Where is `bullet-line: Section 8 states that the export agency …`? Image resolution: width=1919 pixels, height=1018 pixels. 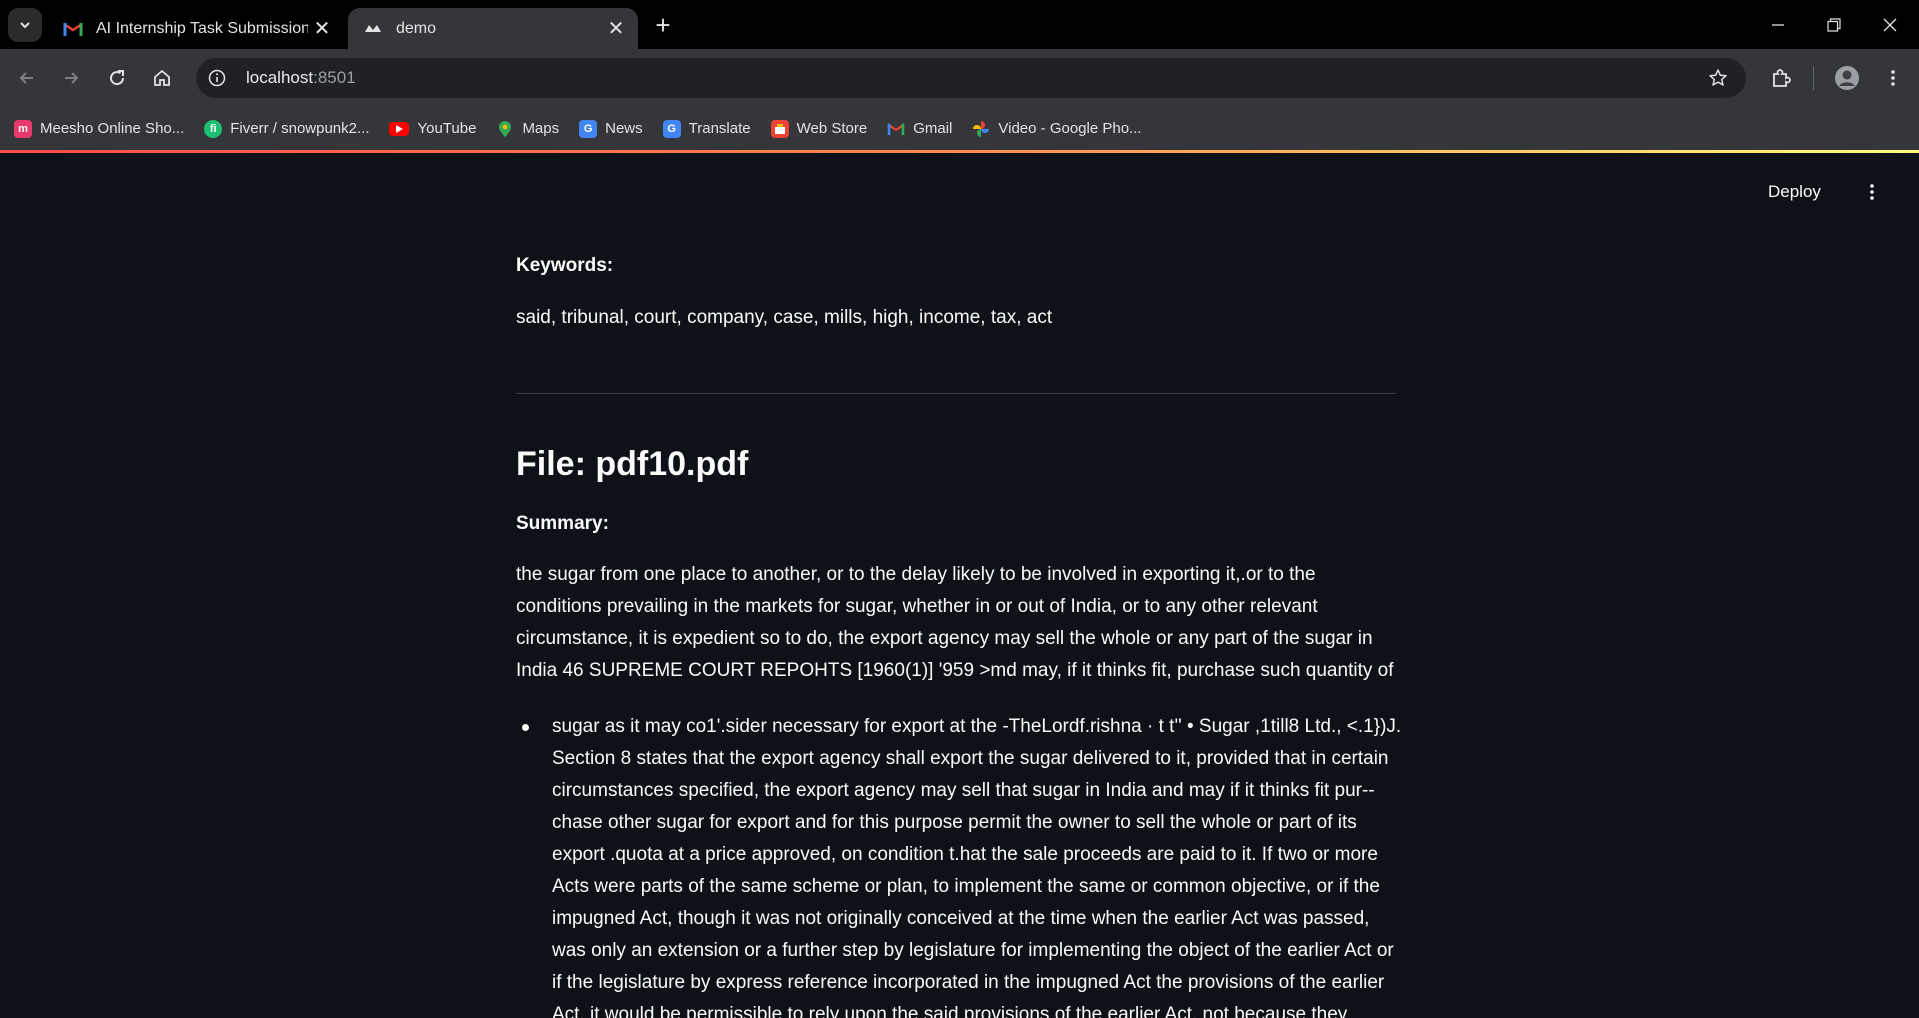 bullet-line: Section 8 states that the export agency … is located at coordinates (970, 758).